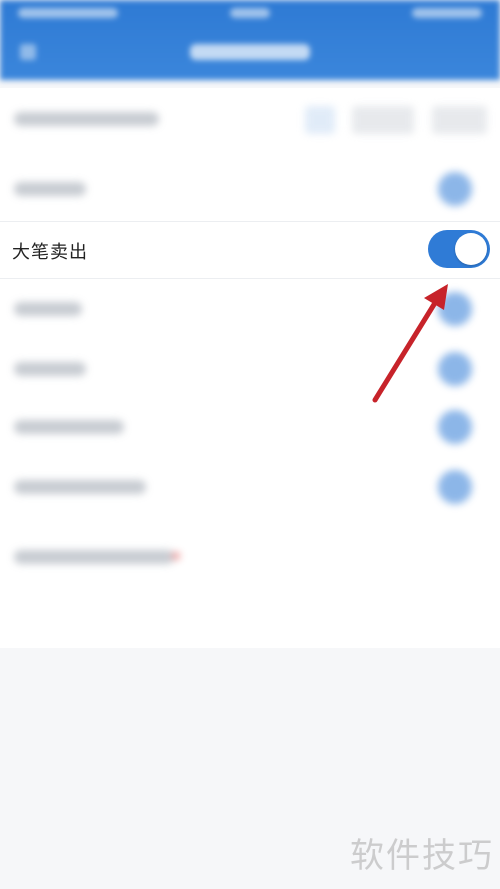 The image size is (500, 889). What do you see at coordinates (250, 13) in the screenshot?
I see `status-bar-time` at bounding box center [250, 13].